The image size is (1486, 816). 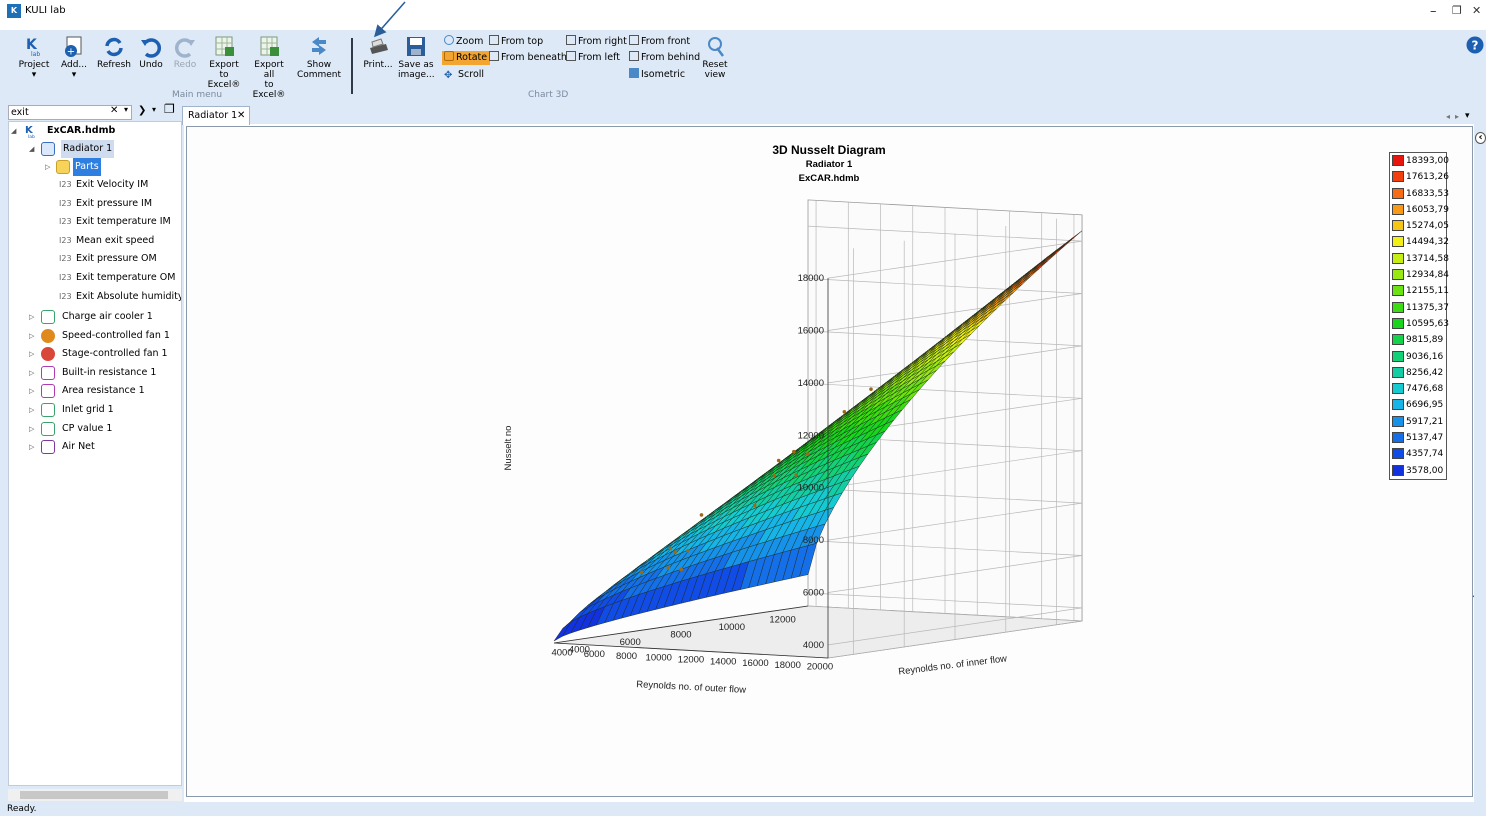 I want to click on legend-item: 16053,79, so click(x=1419, y=210).